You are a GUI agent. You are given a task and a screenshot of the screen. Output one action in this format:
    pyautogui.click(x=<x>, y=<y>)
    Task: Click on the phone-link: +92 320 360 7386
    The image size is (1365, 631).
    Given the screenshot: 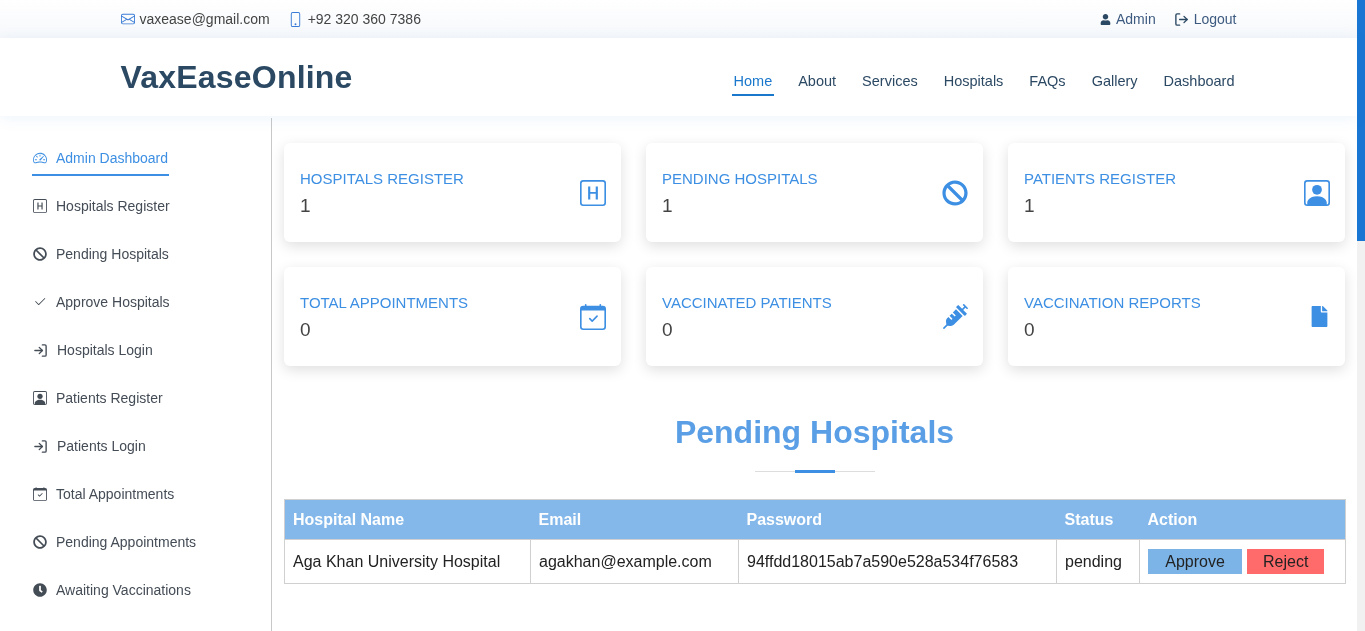 What is the action you would take?
    pyautogui.click(x=354, y=19)
    